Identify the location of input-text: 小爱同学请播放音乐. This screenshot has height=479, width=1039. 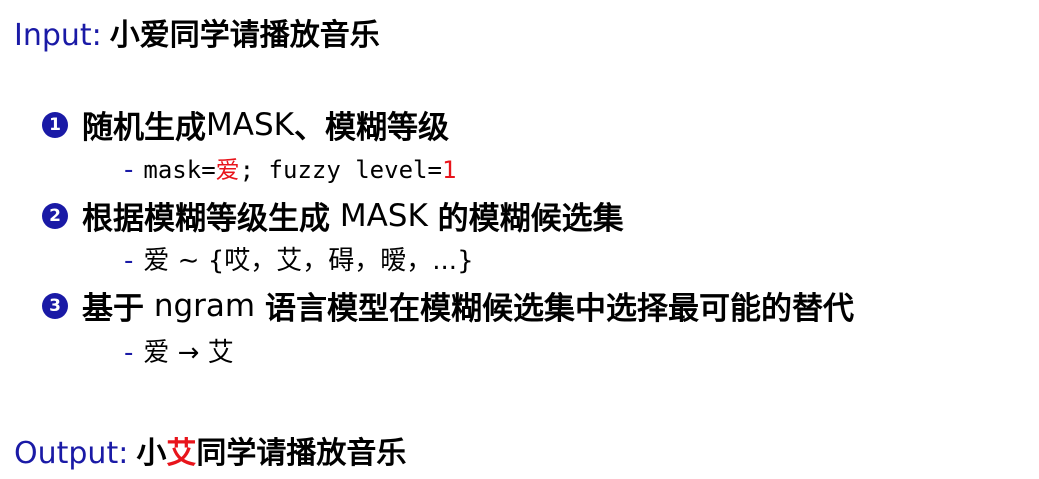
(244, 35).